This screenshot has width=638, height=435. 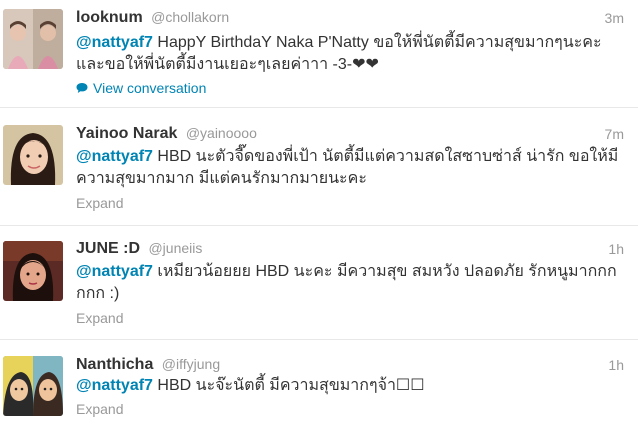 What do you see at coordinates (288, 385) in the screenshot?
I see `tweet-body: HBD นะจ๊ะนัตตี้ มีความสุขมากๆจ้า☐☐` at bounding box center [288, 385].